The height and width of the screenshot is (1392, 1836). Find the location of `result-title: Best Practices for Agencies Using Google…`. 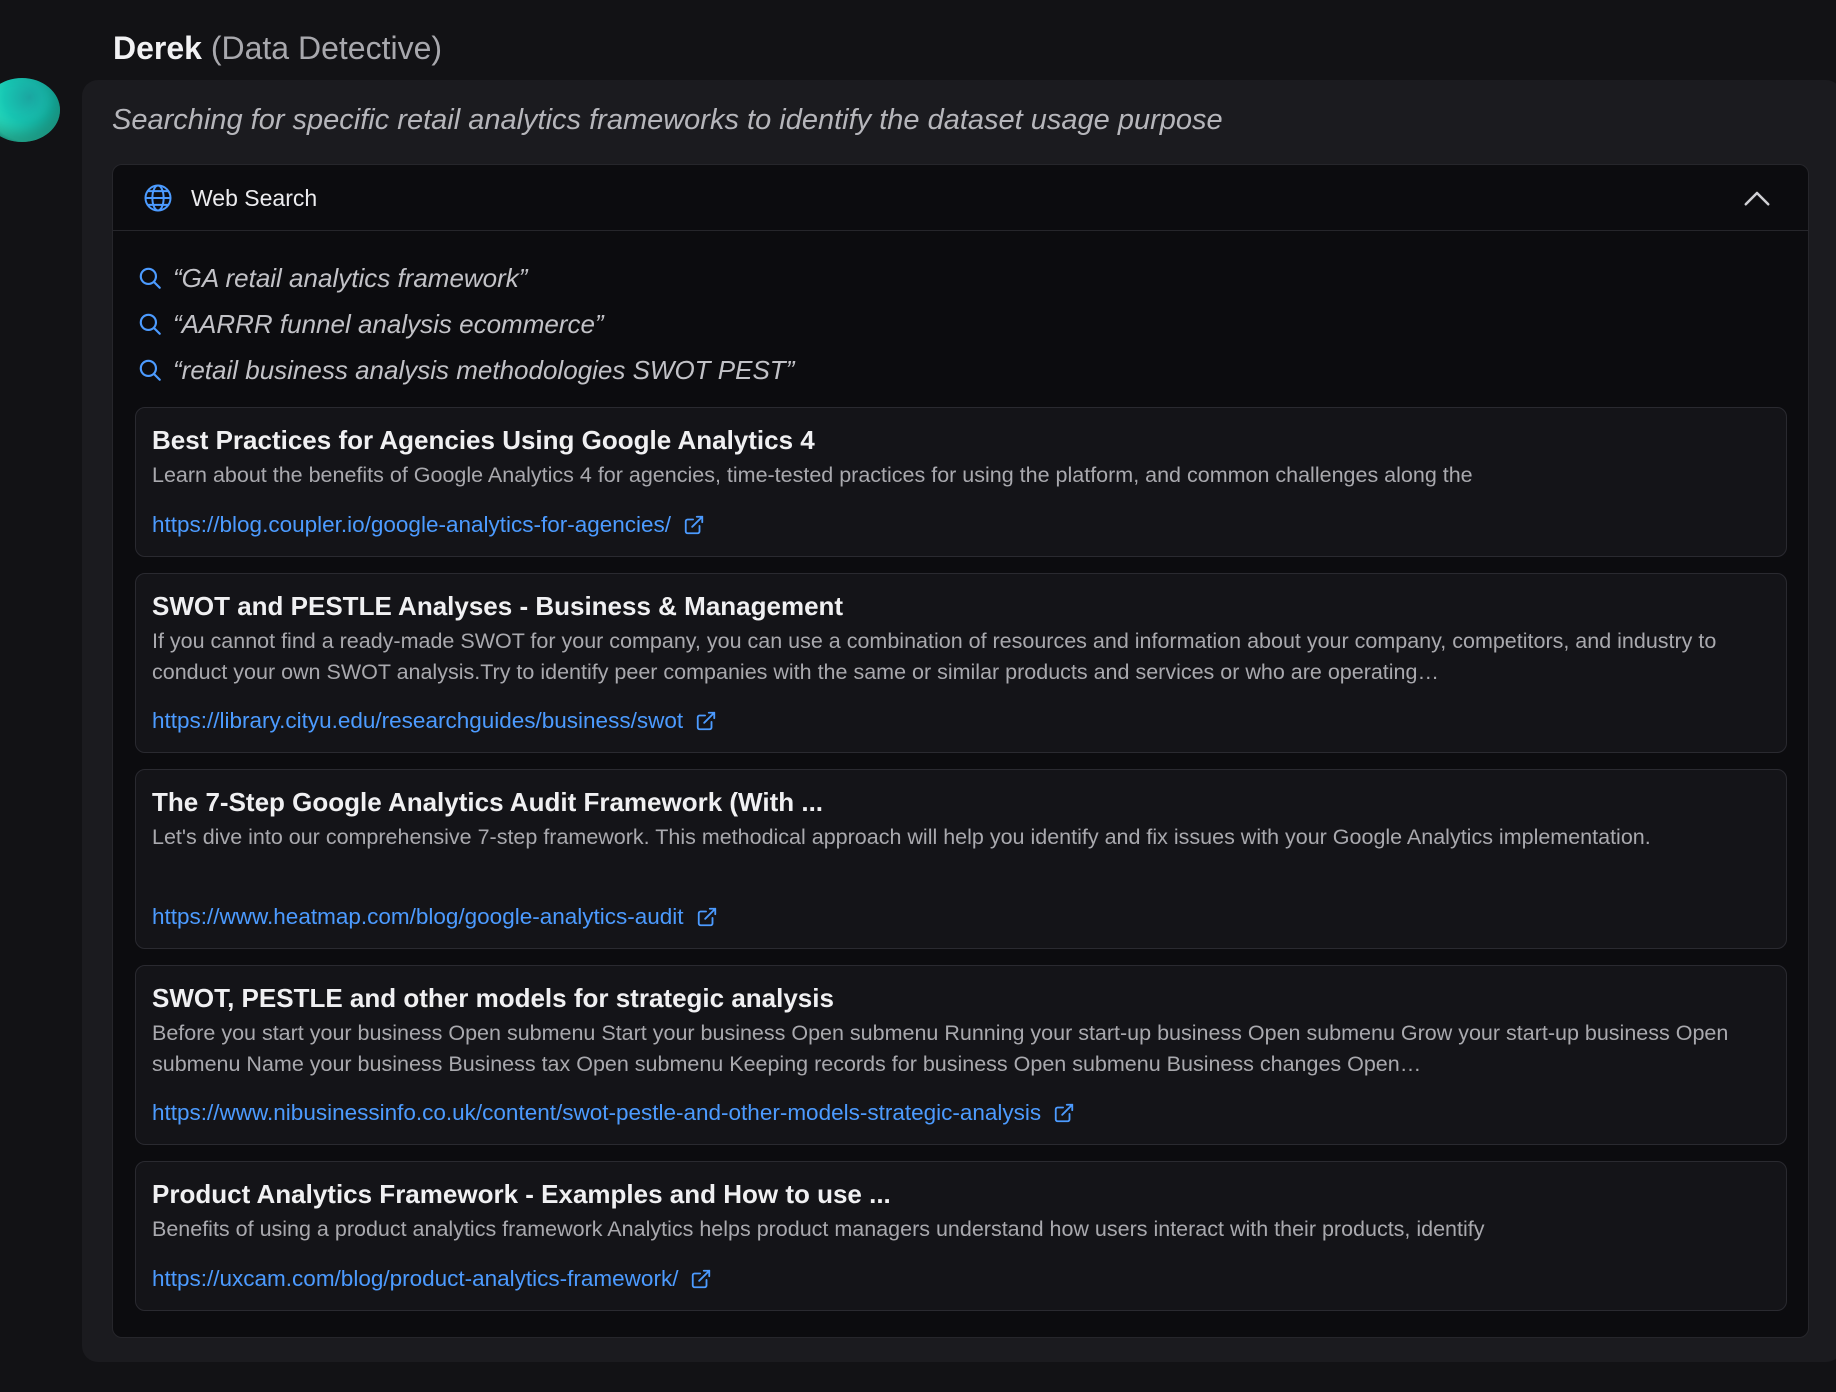

result-title: Best Practices for Agencies Using Google… is located at coordinates (483, 440).